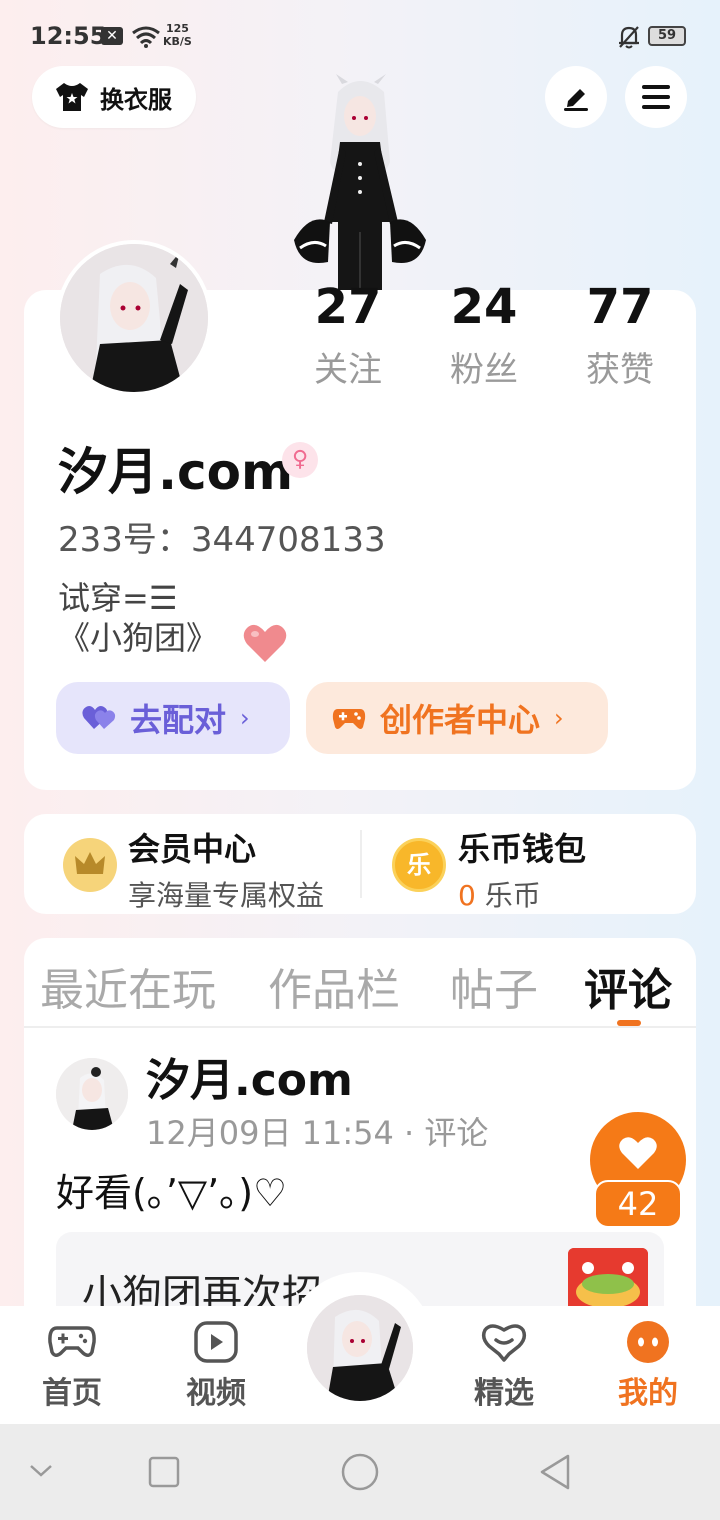  I want to click on nav-home: 首页, so click(72, 1366).